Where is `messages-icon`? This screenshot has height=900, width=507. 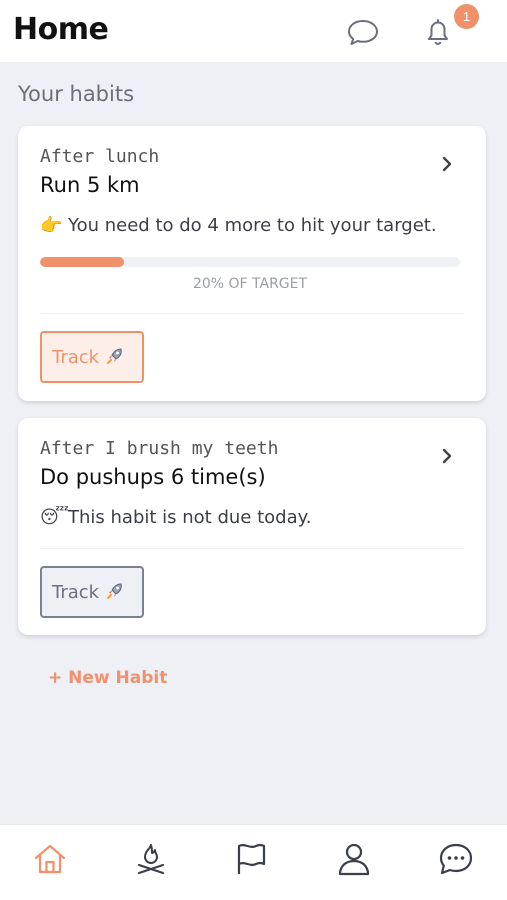 messages-icon is located at coordinates (363, 32).